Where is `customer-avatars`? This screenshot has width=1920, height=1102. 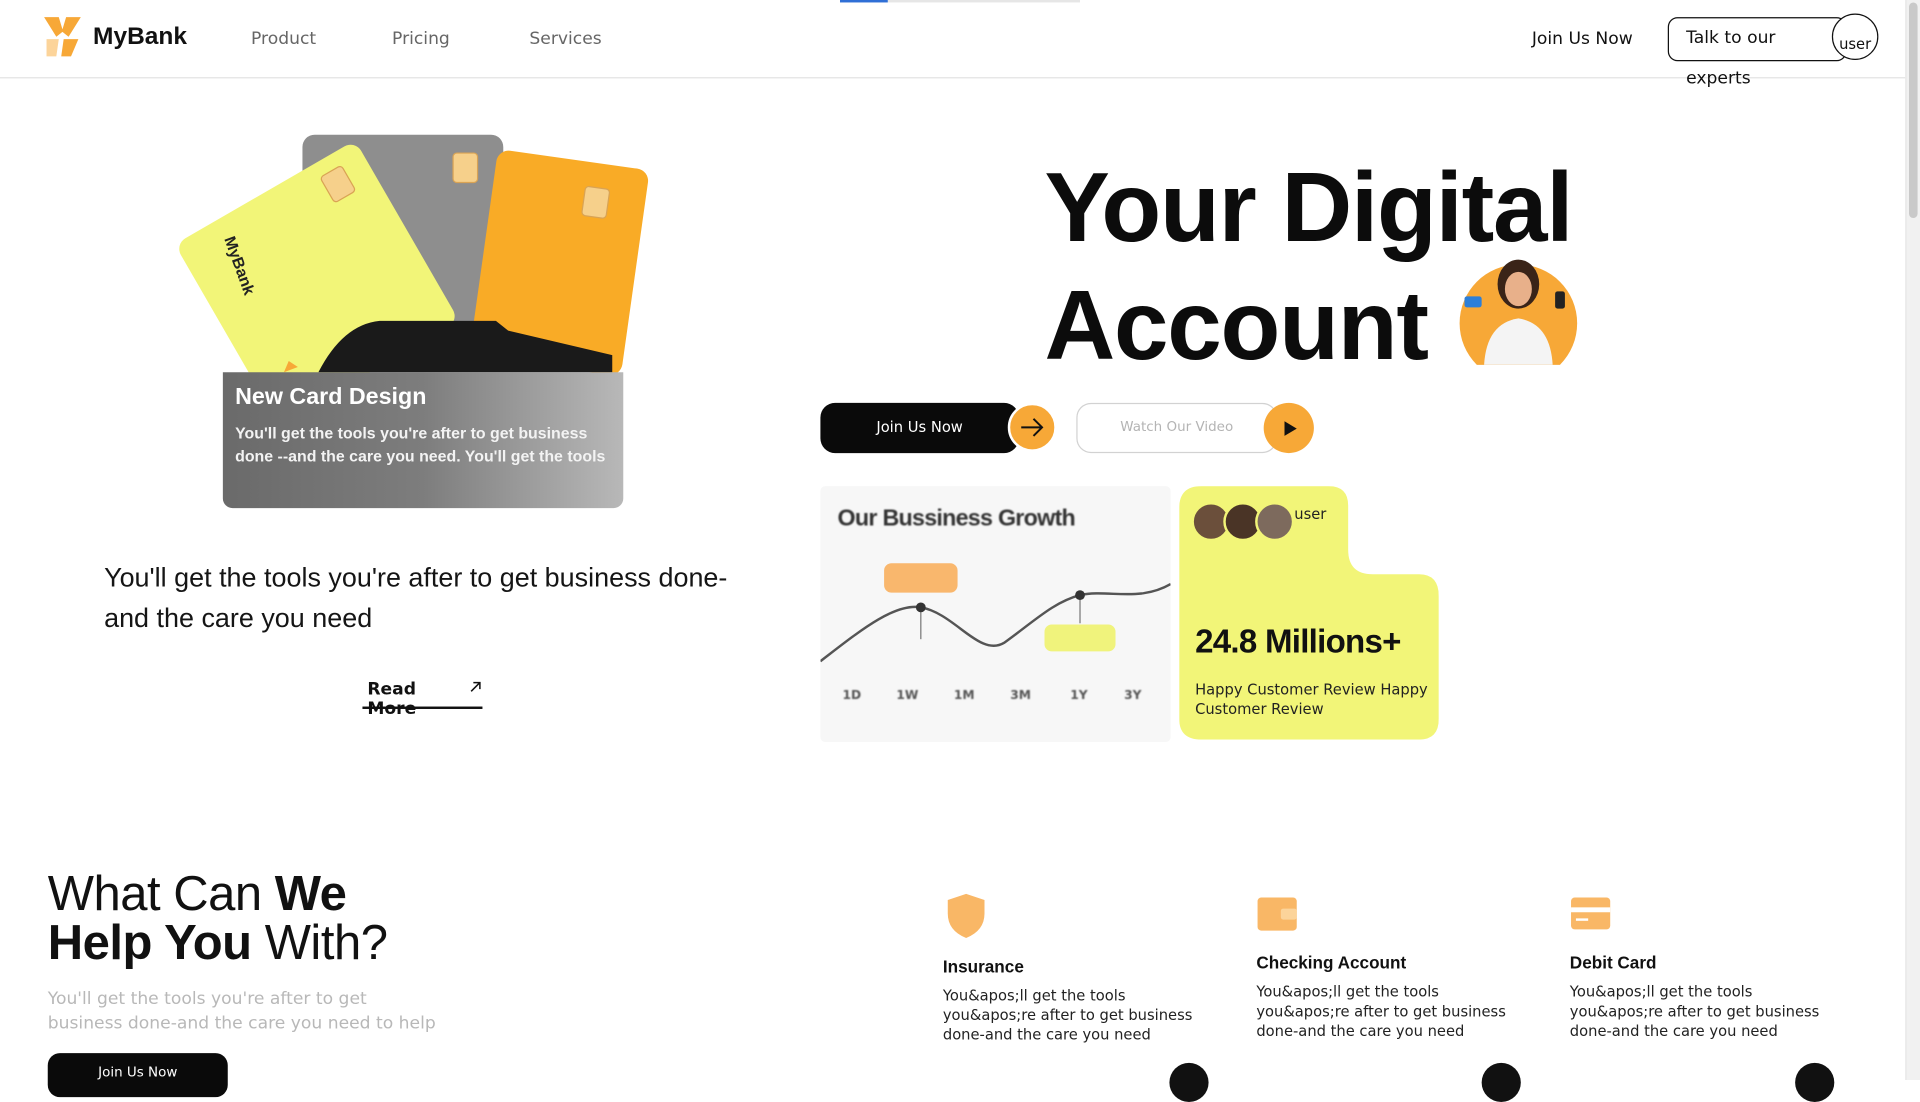 customer-avatars is located at coordinates (1243, 522).